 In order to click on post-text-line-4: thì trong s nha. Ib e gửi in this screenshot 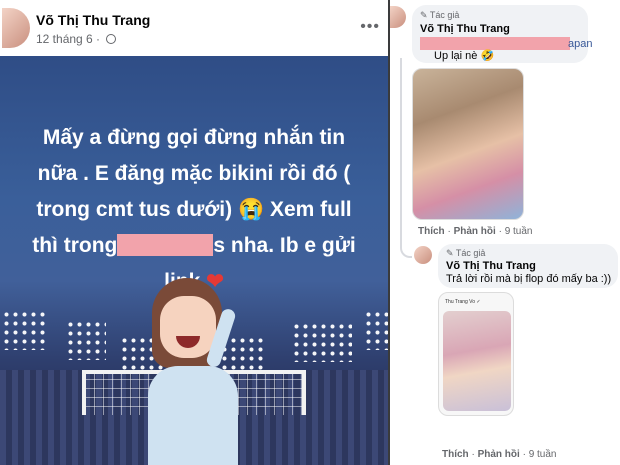, I will do `click(194, 246)`.